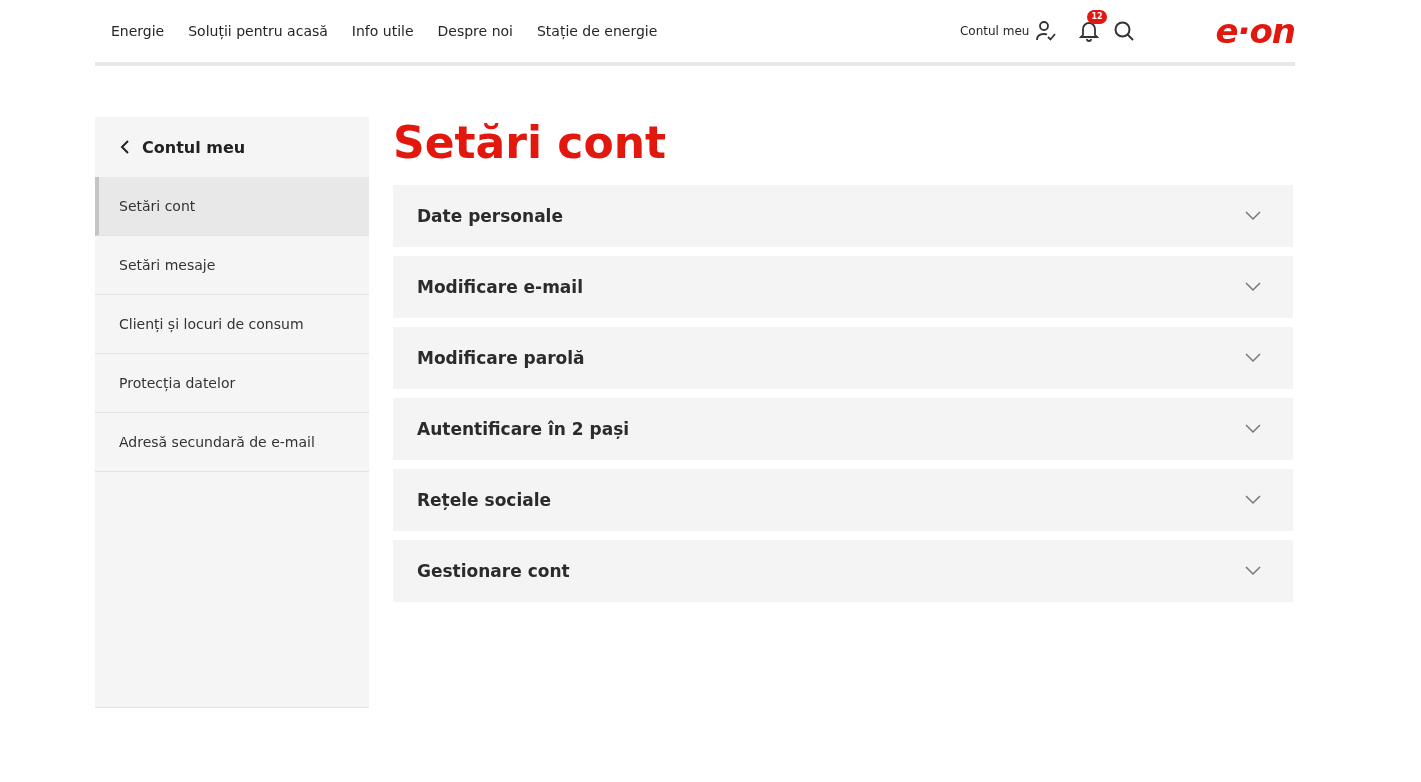  What do you see at coordinates (530, 143) in the screenshot?
I see `page-title: Setări cont` at bounding box center [530, 143].